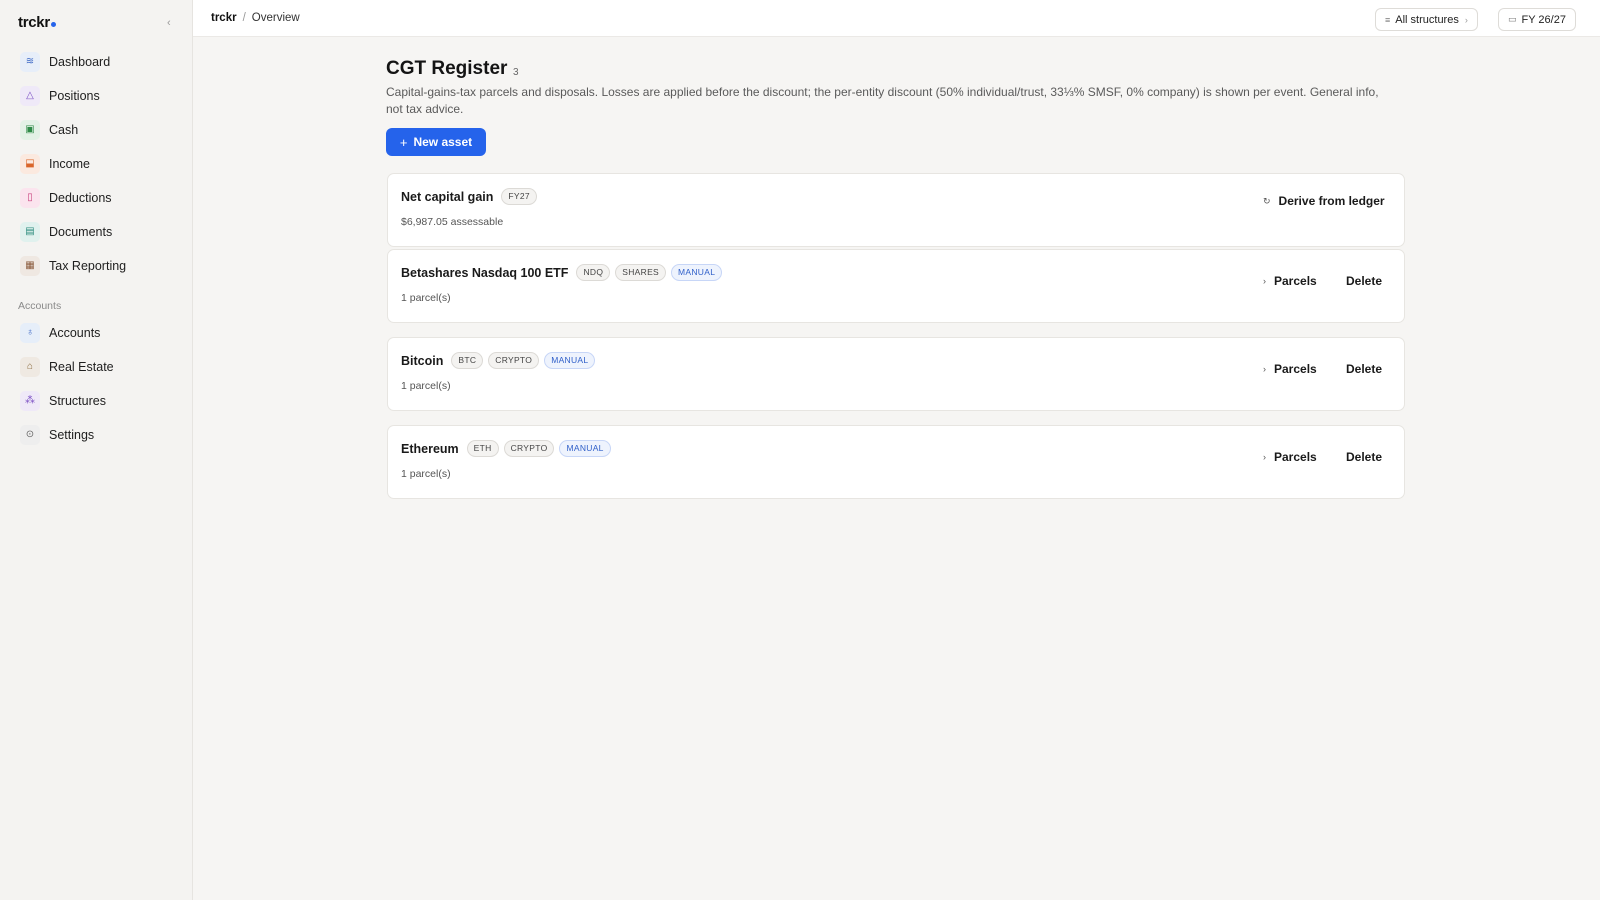 The width and height of the screenshot is (1600, 900). I want to click on calendar-icon: ▭, so click(1512, 19).